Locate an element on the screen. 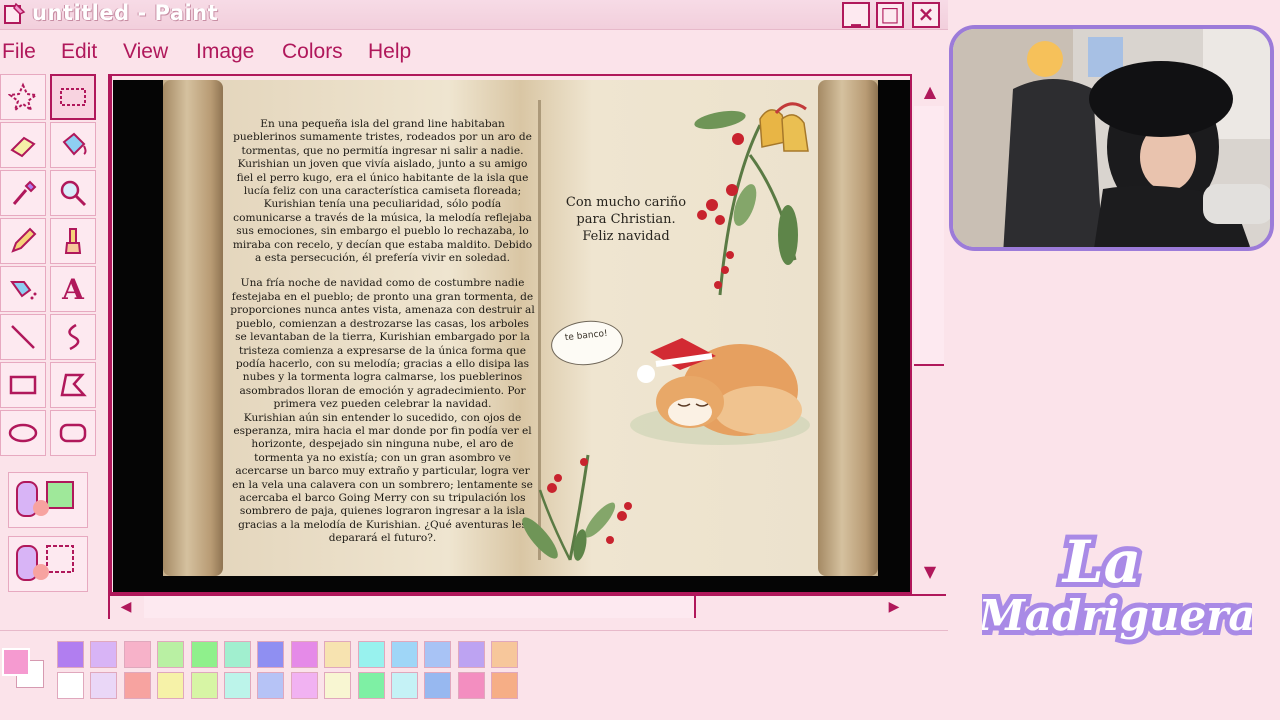  tool-pencil is located at coordinates (23, 241).